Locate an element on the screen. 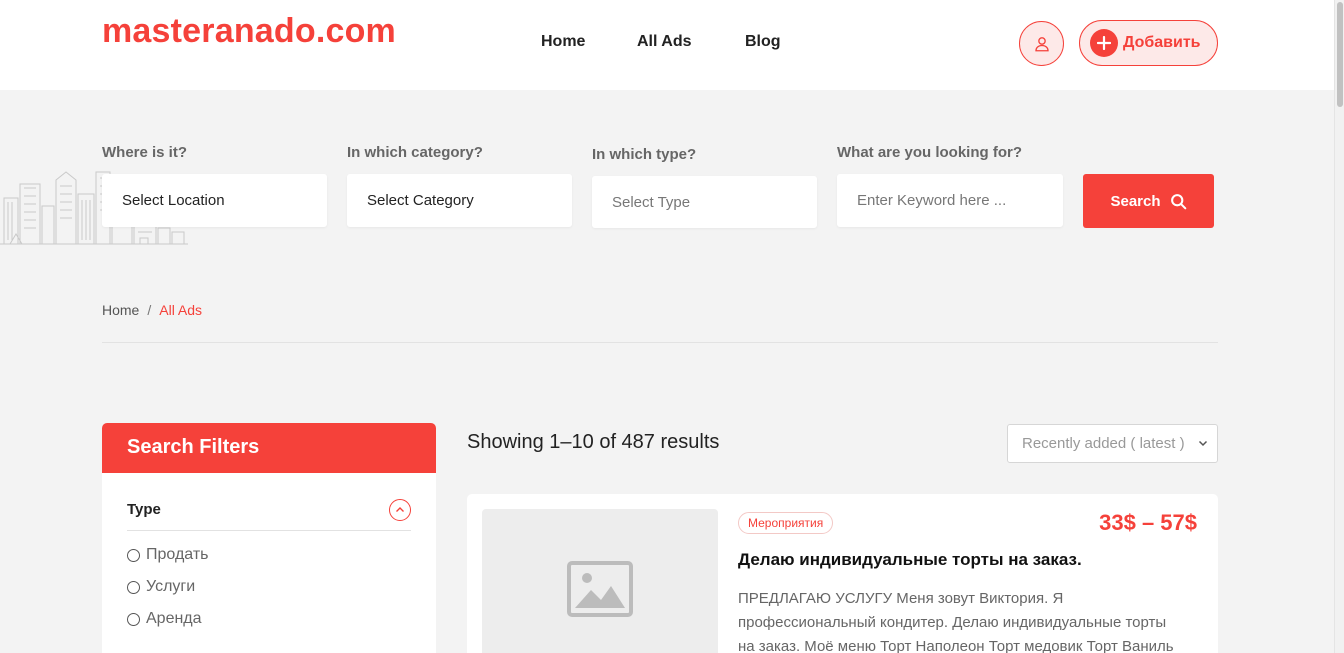 This screenshot has height=653, width=1344. search-filters-title: Search Filters is located at coordinates (269, 448).